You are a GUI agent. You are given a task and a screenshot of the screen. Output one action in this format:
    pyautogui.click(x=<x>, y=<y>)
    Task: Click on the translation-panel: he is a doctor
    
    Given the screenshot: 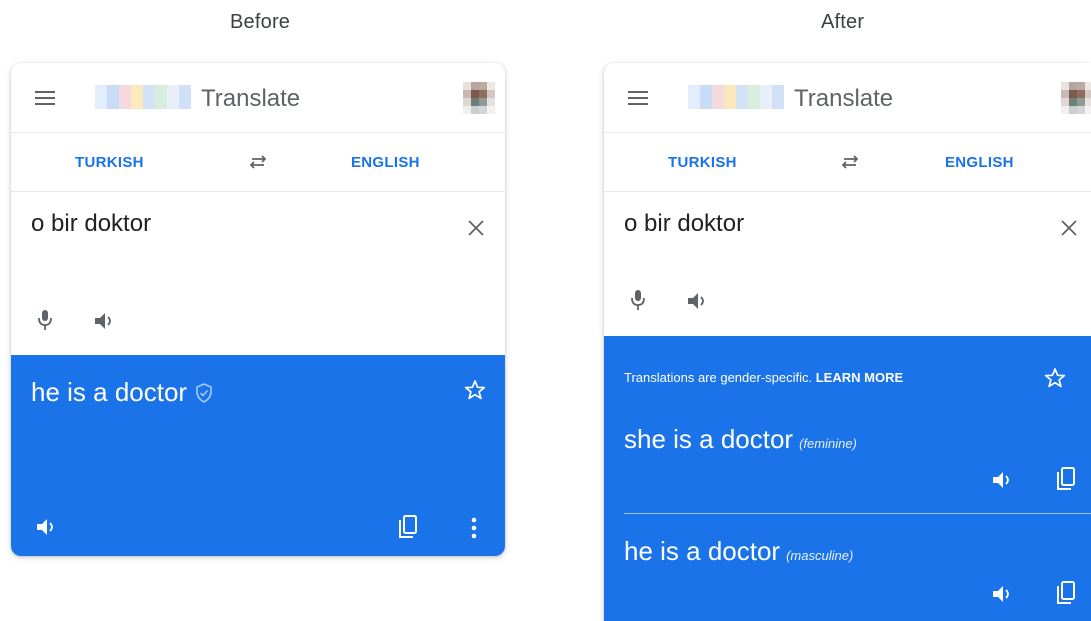 What is the action you would take?
    pyautogui.click(x=258, y=455)
    